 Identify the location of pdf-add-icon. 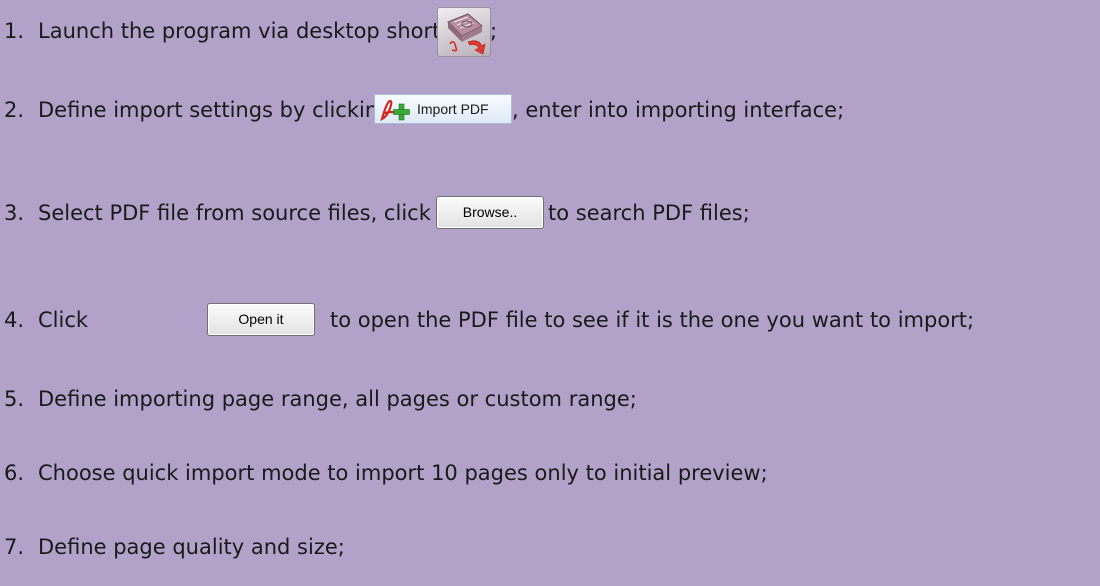
(395, 110).